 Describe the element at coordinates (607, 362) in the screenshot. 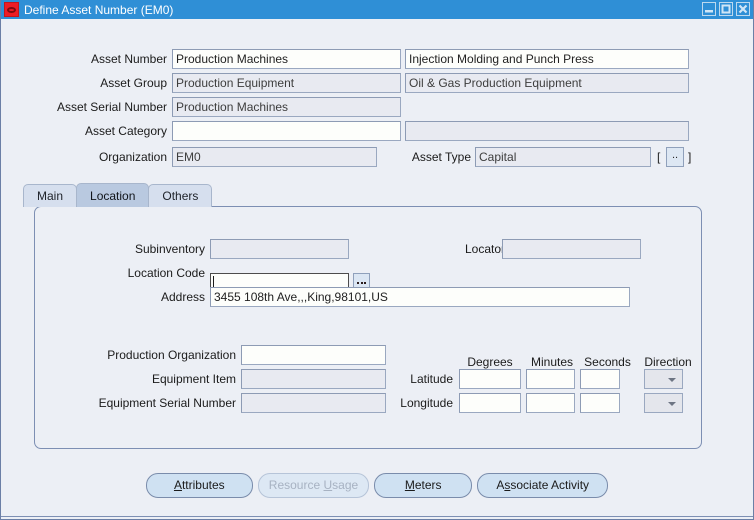

I see `seconds-column-header: Seconds` at that location.